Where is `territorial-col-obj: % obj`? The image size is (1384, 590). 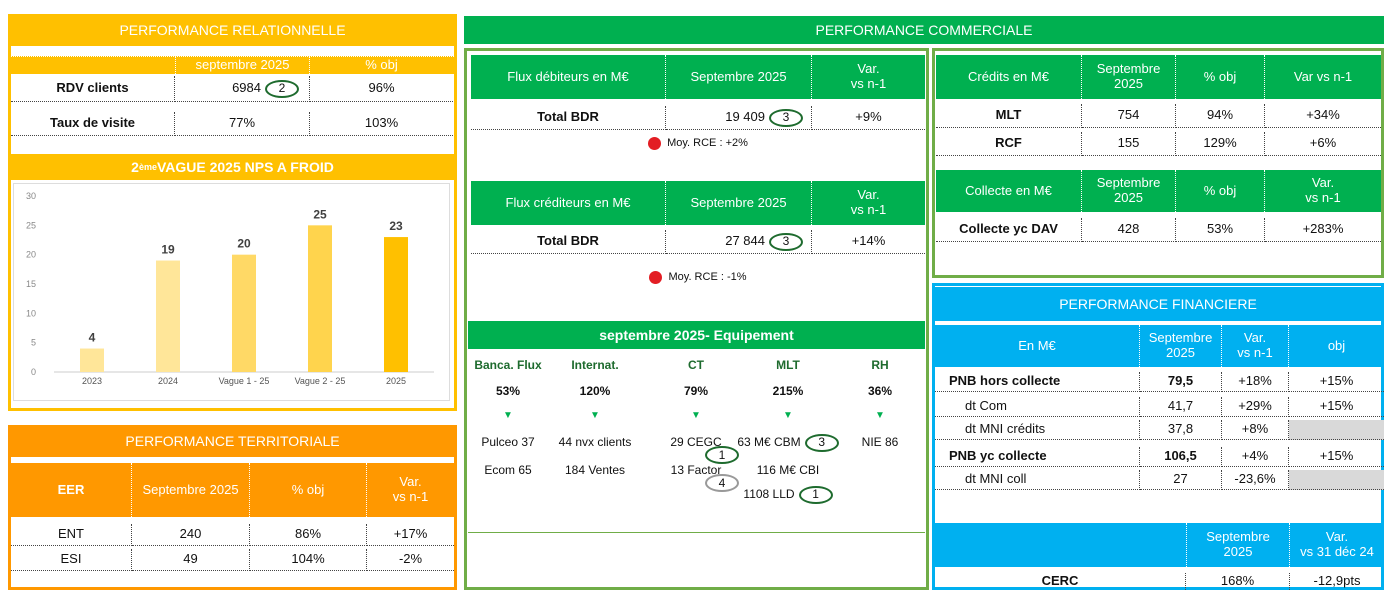
territorial-col-obj: % obj is located at coordinates (308, 490).